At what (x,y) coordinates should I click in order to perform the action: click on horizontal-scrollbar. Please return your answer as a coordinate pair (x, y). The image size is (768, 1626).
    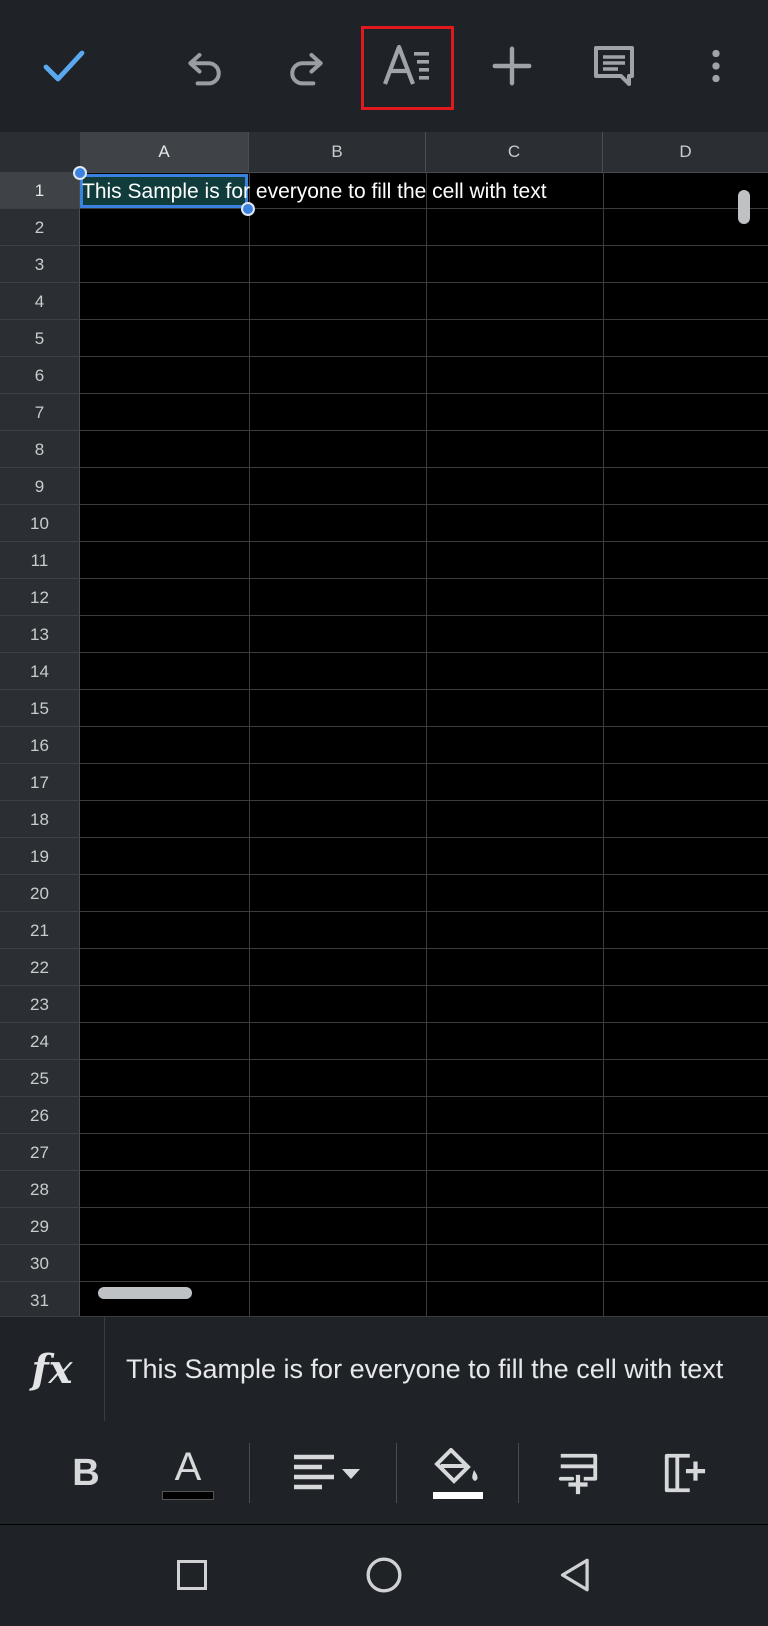
    Looking at the image, I should click on (145, 1293).